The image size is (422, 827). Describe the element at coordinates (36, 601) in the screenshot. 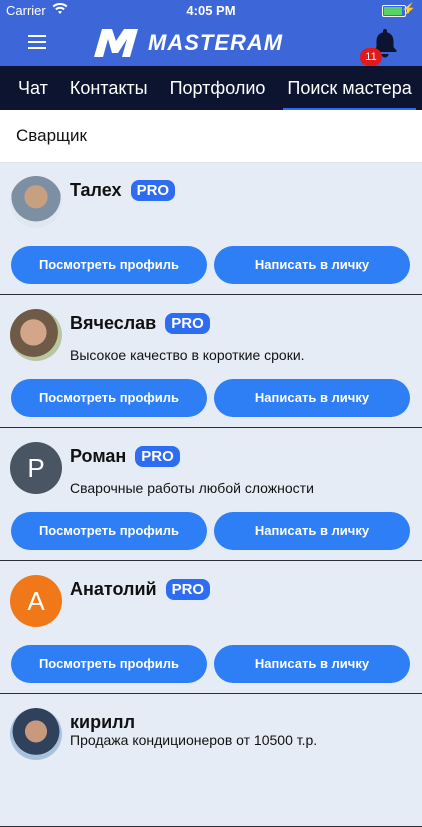

I see `avatar: А` at that location.